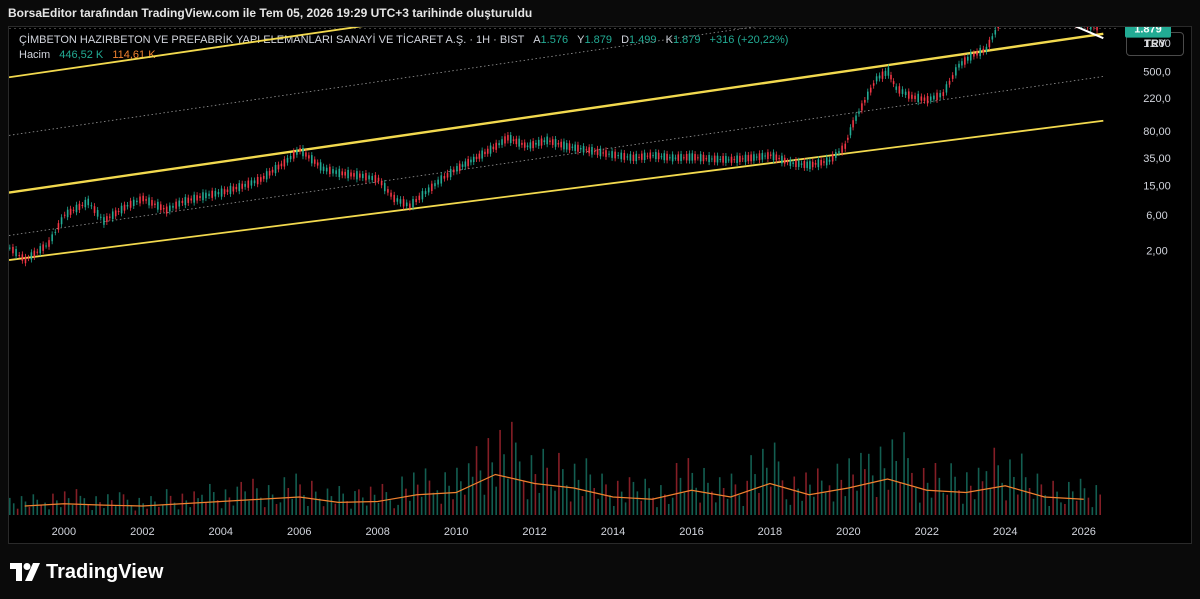 The image size is (1200, 599). I want to click on x-tick-label: 2000, so click(64, 532).